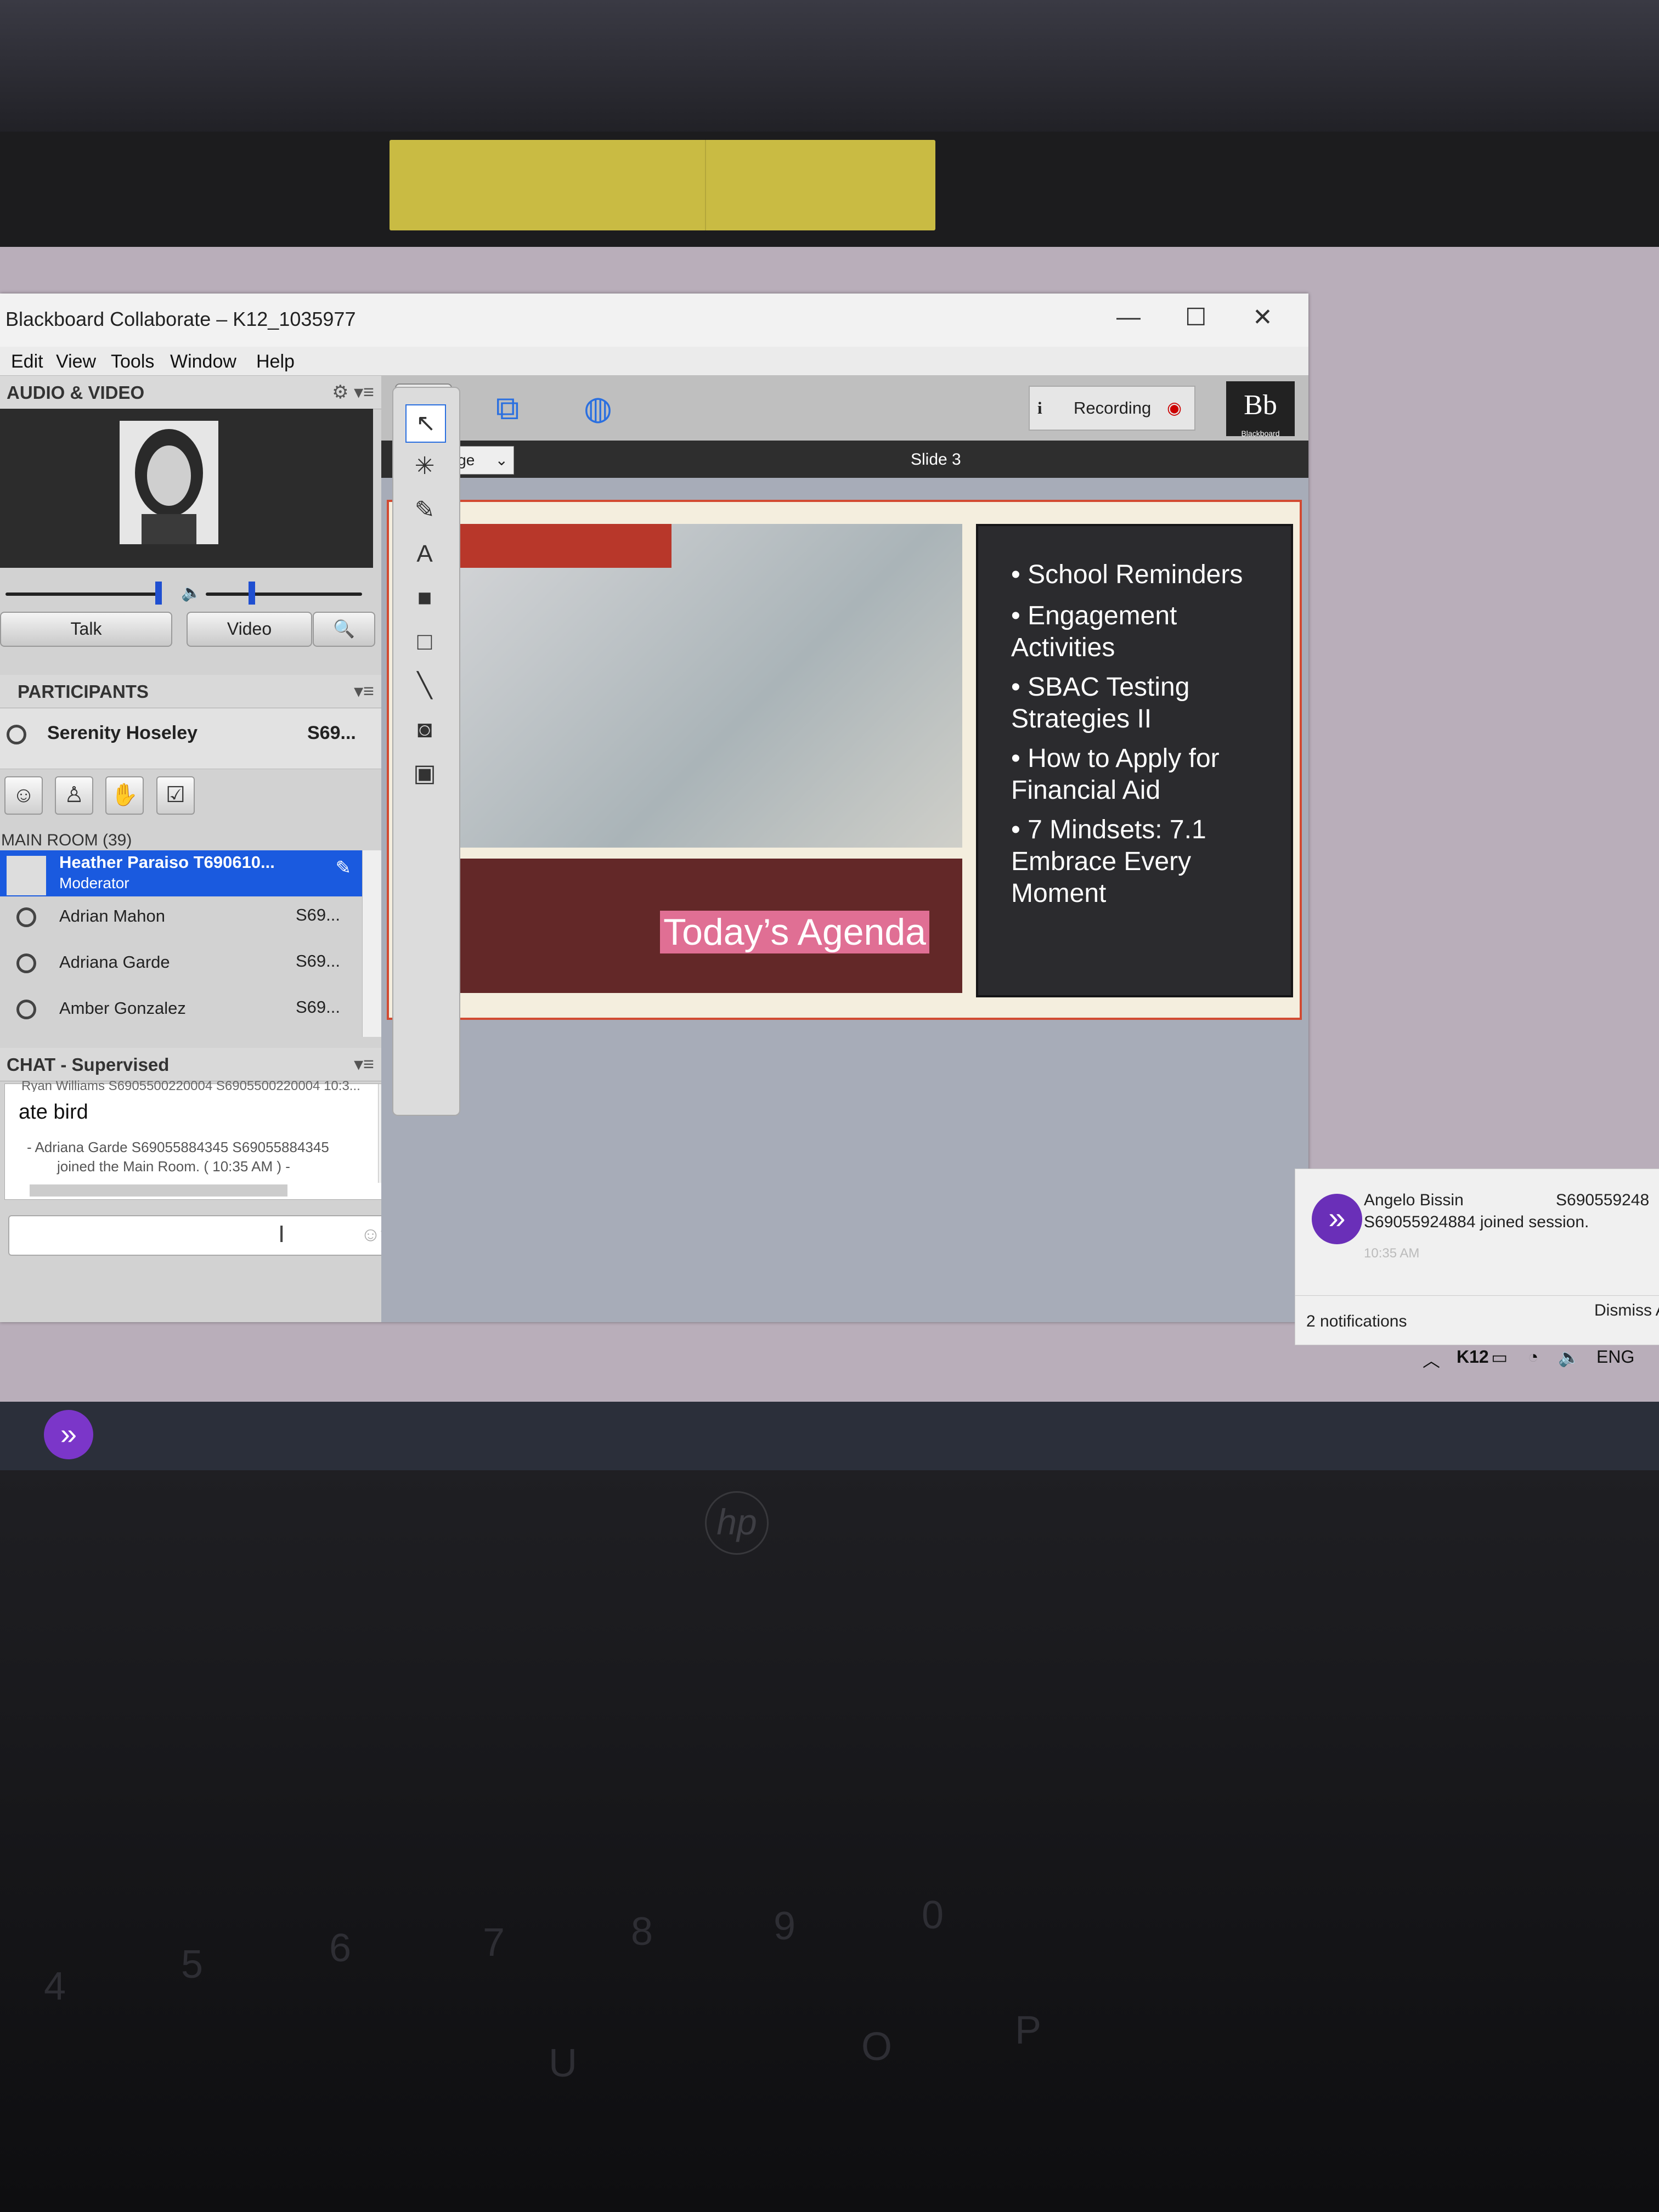  Describe the element at coordinates (654, 362) in the screenshot. I see `menu-bar: Edit View Tools Window Help` at that location.